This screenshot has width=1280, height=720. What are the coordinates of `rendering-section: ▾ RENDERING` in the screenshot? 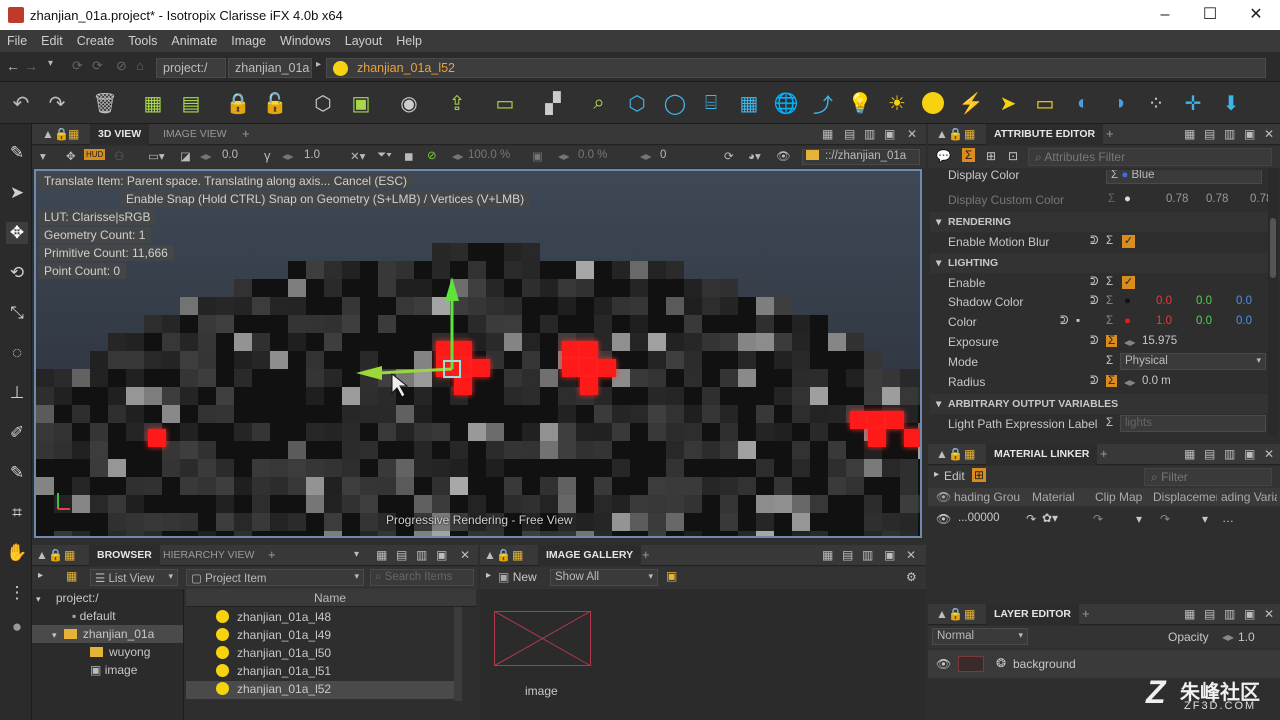 It's located at (1099, 222).